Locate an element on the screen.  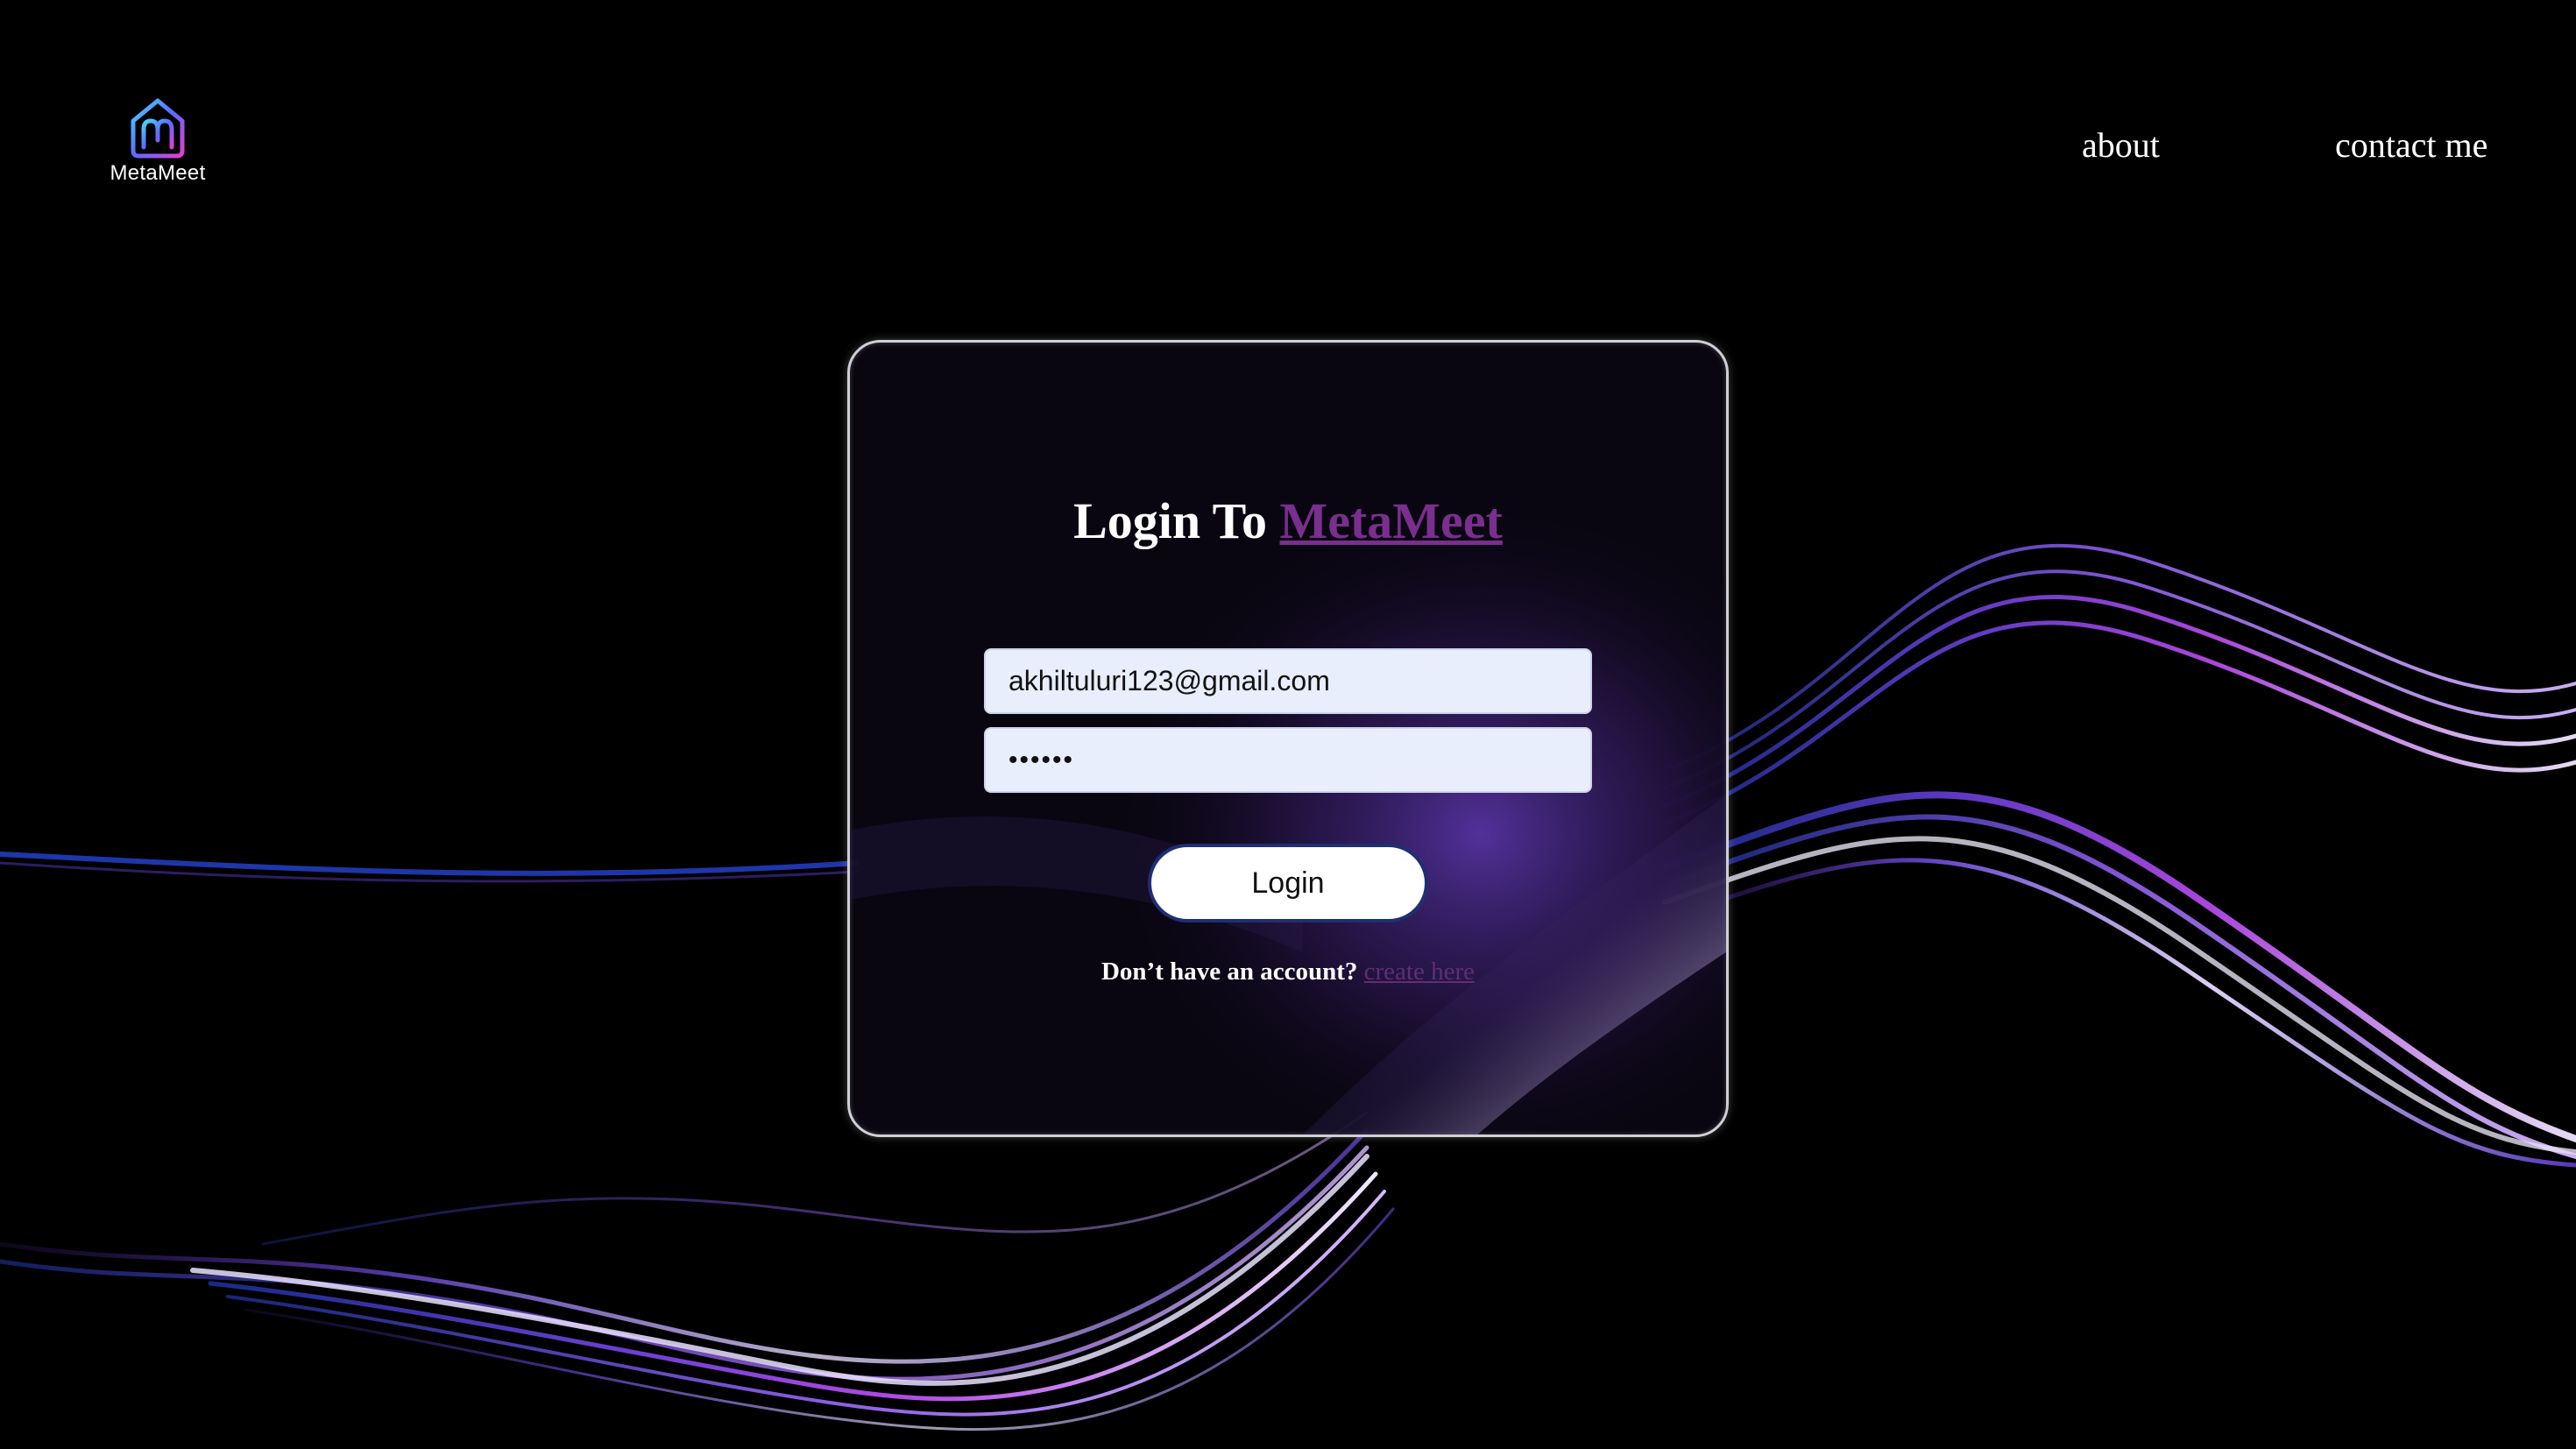
metameet-house-icon is located at coordinates (158, 129).